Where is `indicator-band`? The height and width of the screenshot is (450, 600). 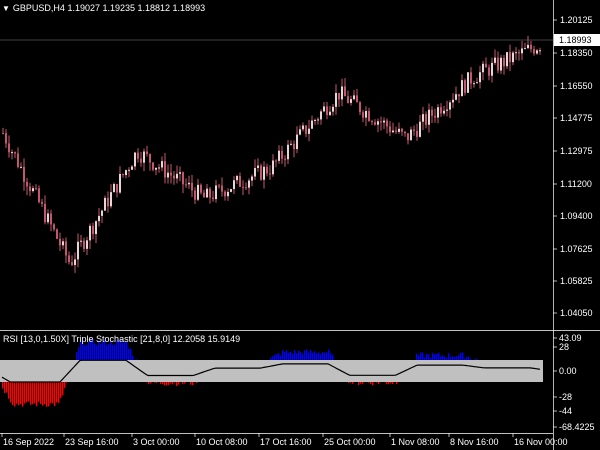 indicator-band is located at coordinates (271, 371).